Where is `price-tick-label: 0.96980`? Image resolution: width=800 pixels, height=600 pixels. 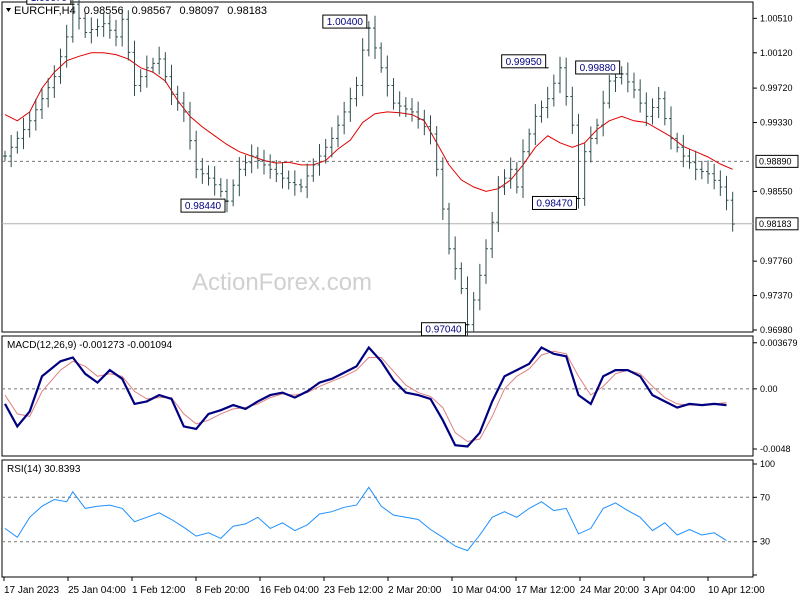
price-tick-label: 0.96980 is located at coordinates (776, 330).